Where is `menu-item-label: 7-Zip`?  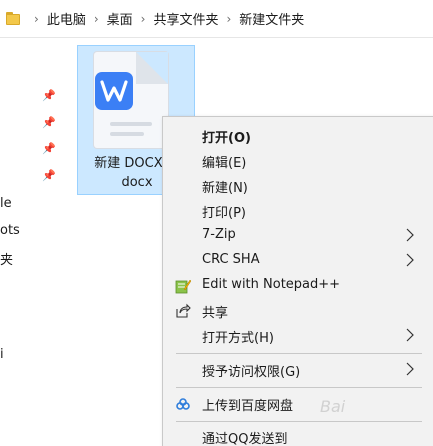 menu-item-label: 7-Zip is located at coordinates (219, 234).